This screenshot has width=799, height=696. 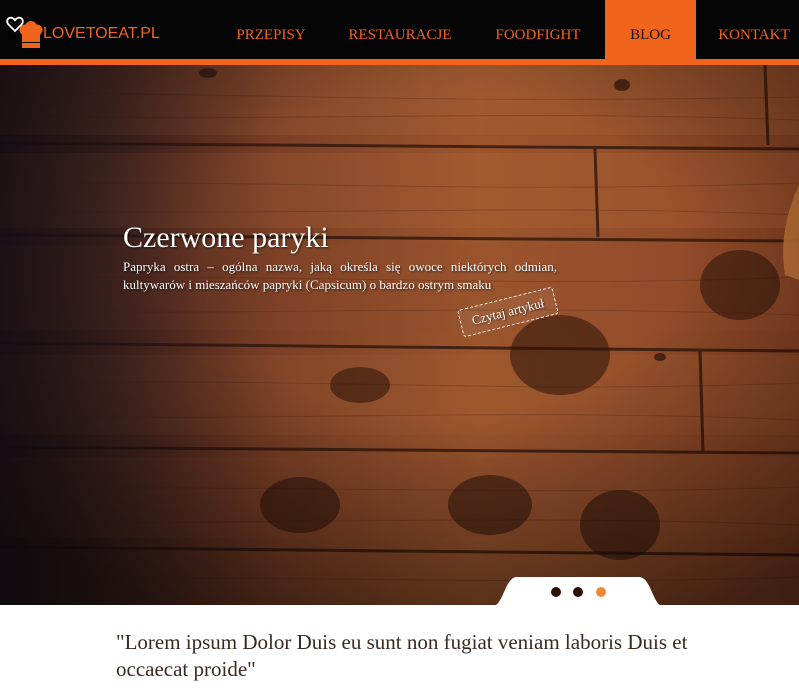 What do you see at coordinates (271, 29) in the screenshot?
I see `nav-przepisy: PRZEPISY` at bounding box center [271, 29].